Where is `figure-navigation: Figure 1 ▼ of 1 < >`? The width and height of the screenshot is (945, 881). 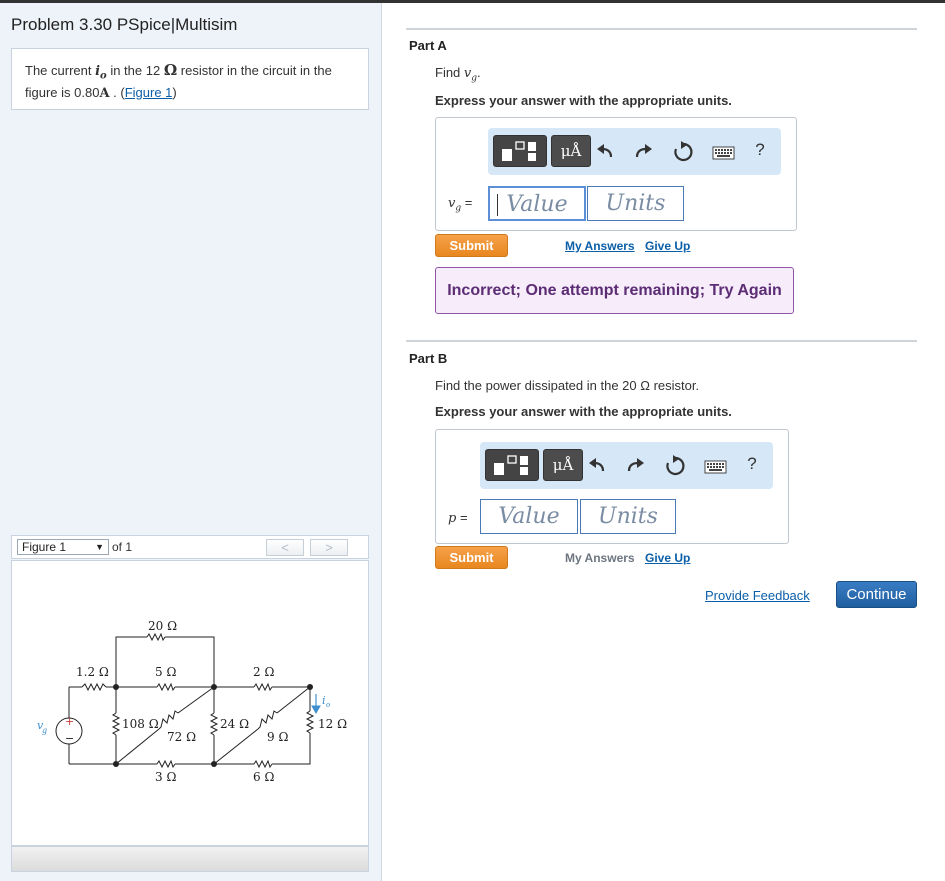
figure-navigation: Figure 1 ▼ of 1 < > is located at coordinates (190, 547).